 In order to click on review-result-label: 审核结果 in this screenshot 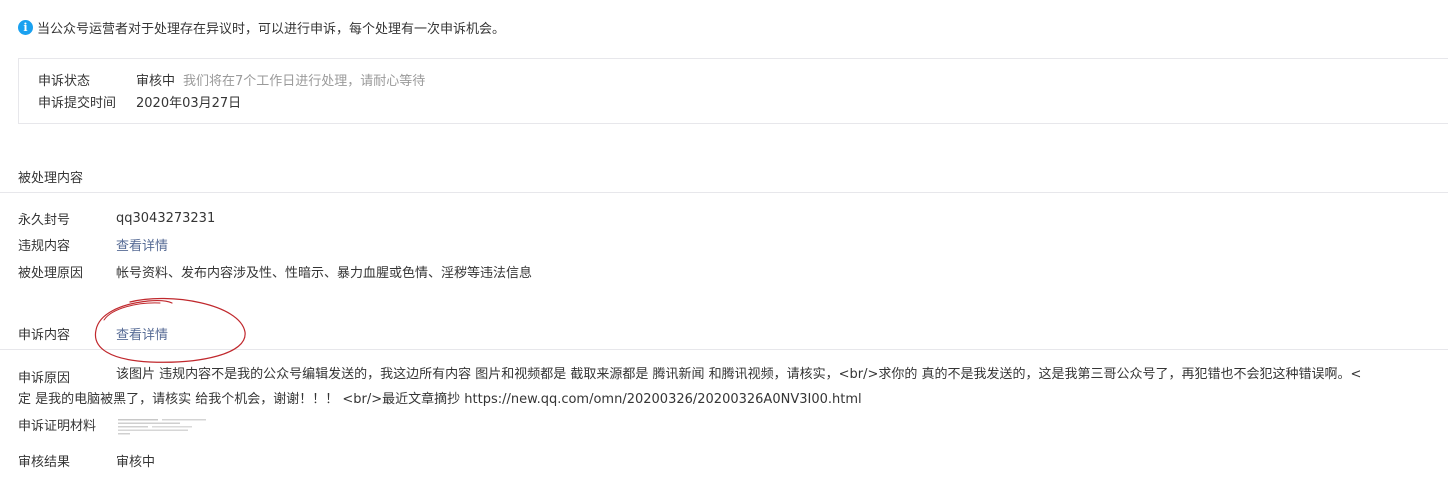, I will do `click(44, 462)`.